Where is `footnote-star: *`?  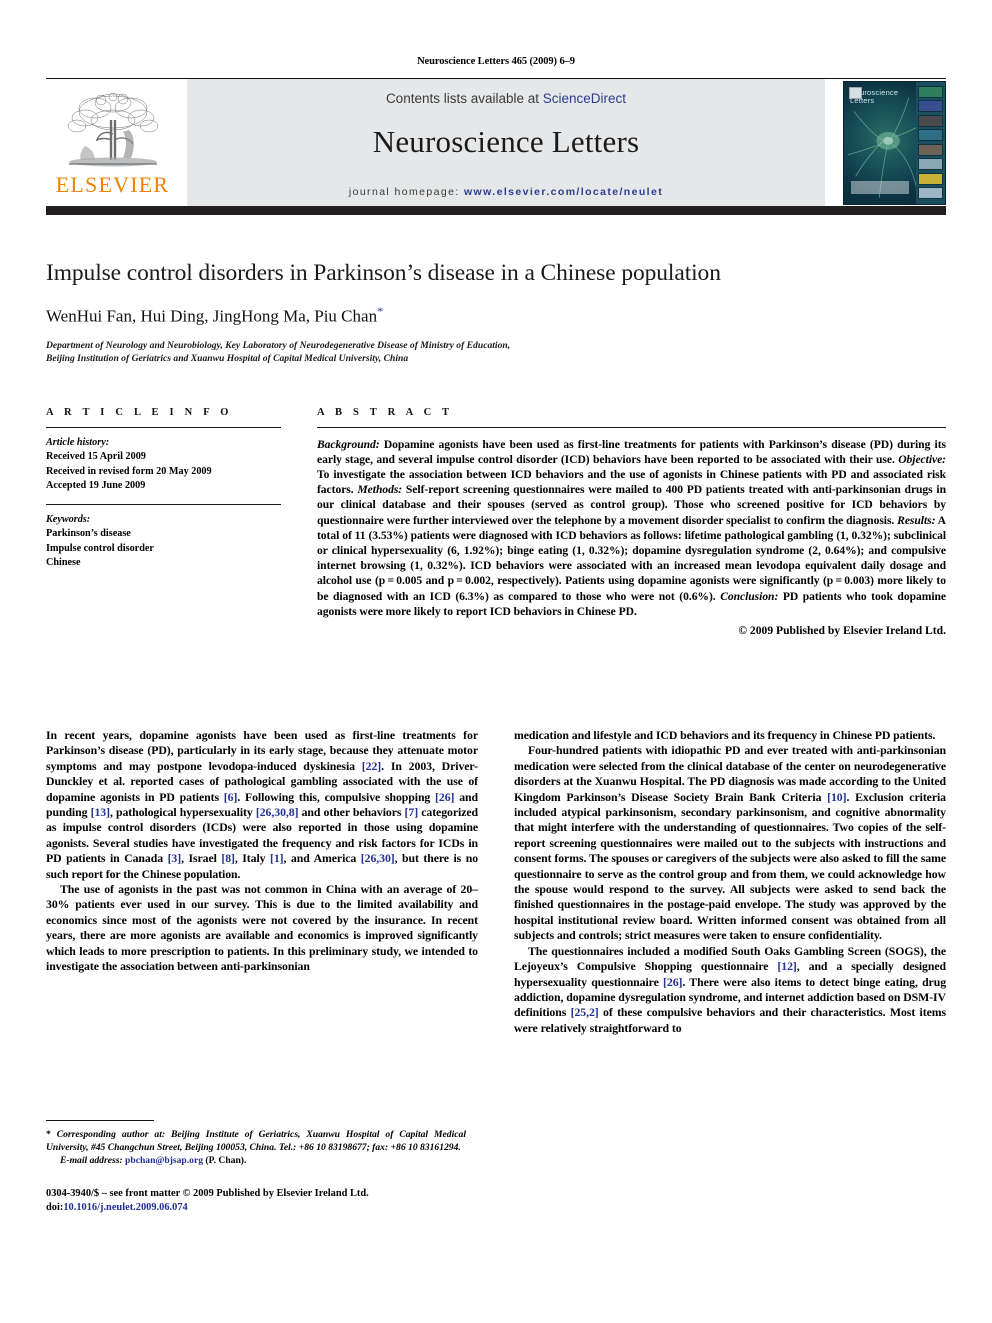
footnote-star: * is located at coordinates (48, 1134).